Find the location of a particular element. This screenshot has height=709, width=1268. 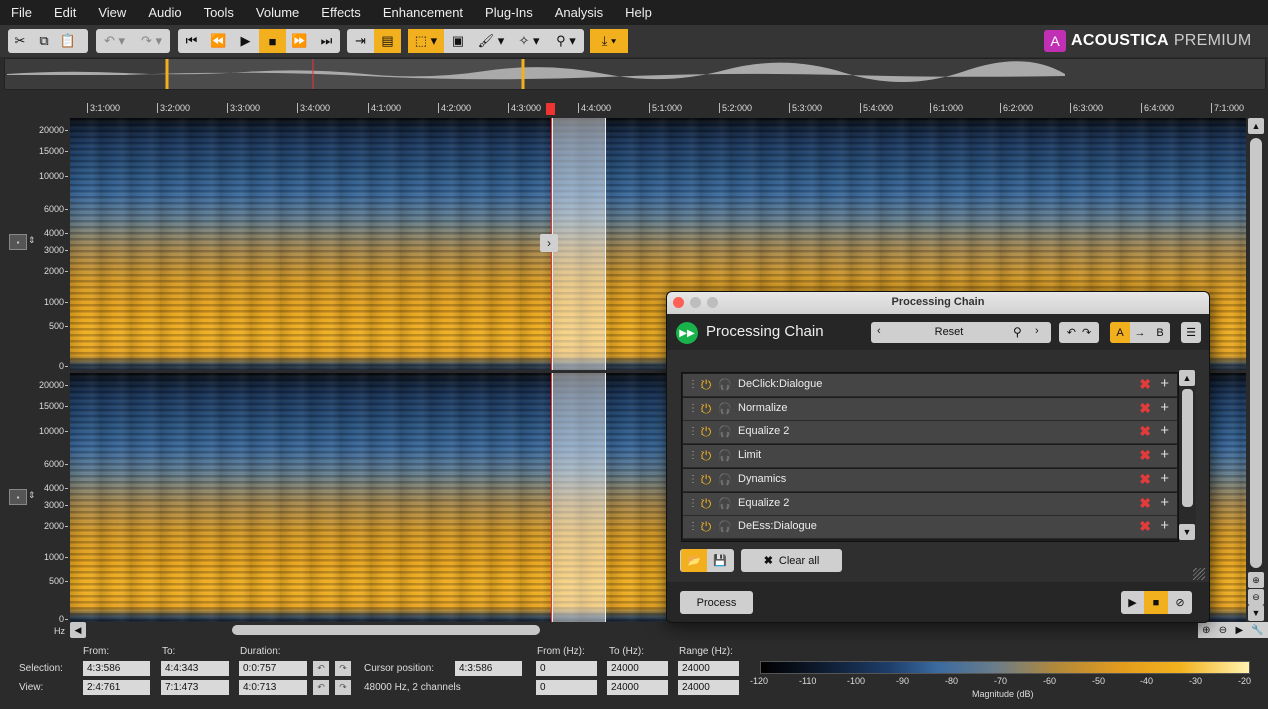

selection-undo-icon: ↶ is located at coordinates (321, 668).